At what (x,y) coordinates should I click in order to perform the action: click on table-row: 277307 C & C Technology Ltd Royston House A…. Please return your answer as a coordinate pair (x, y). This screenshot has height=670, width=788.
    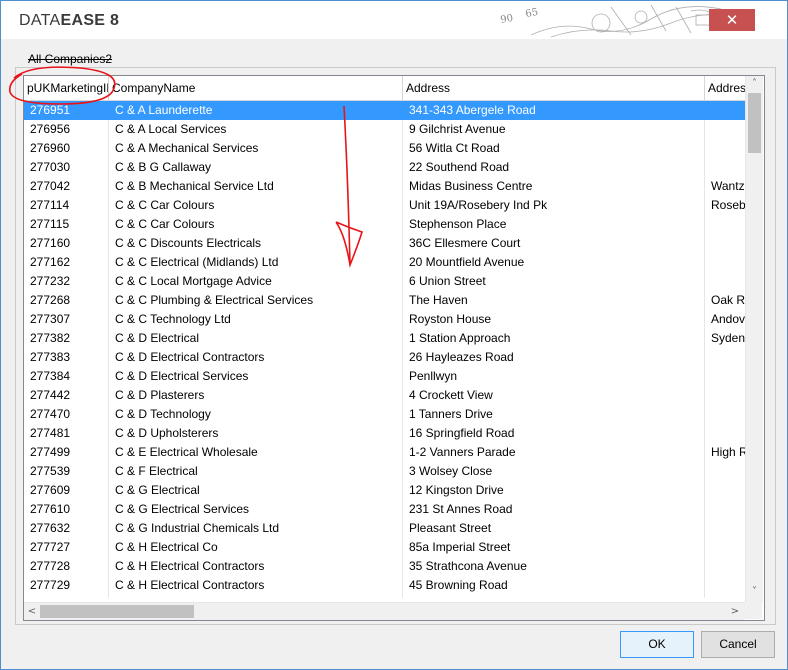
    Looking at the image, I should click on (384, 319).